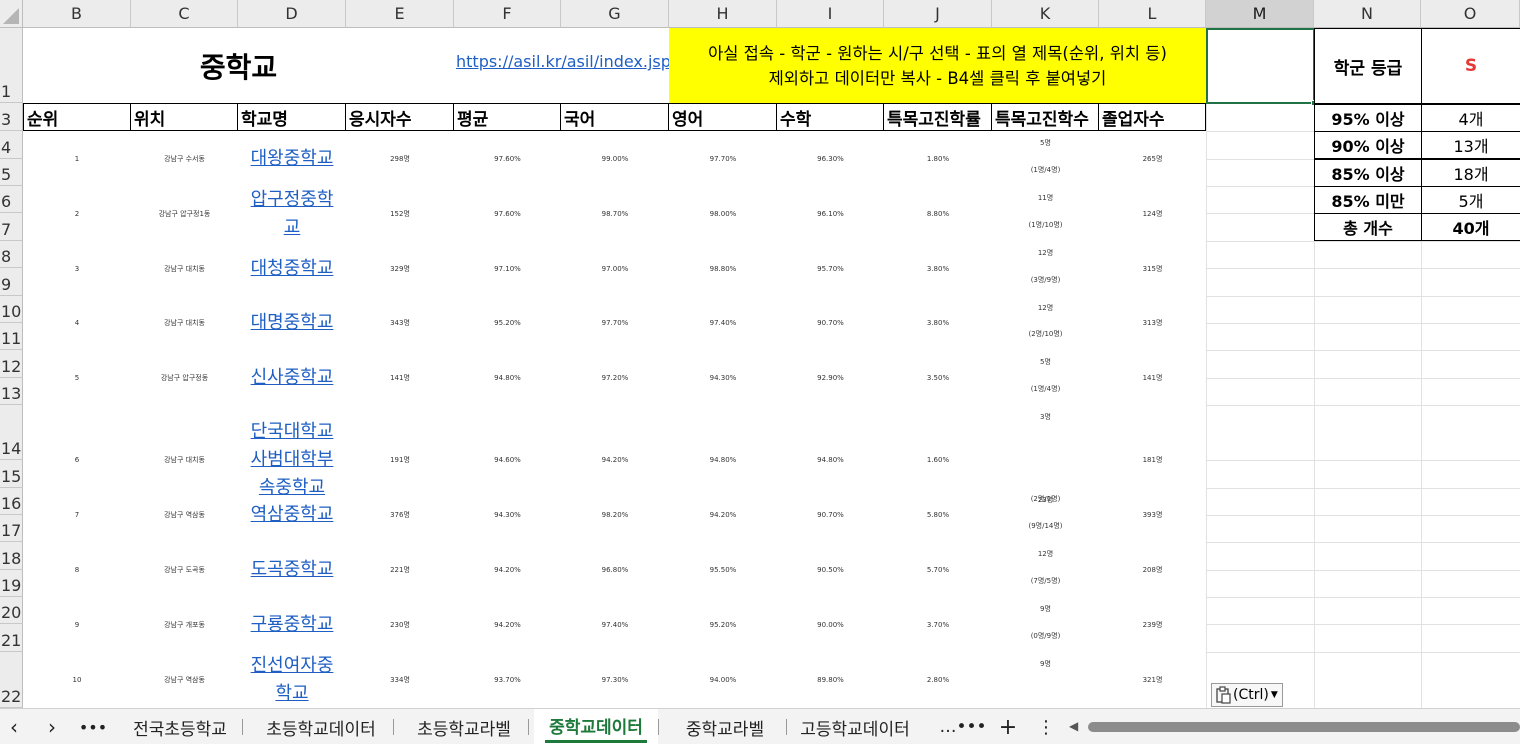 Image resolution: width=1520 pixels, height=745 pixels. Describe the element at coordinates (1470, 14) in the screenshot. I see `column-header-o: O` at that location.